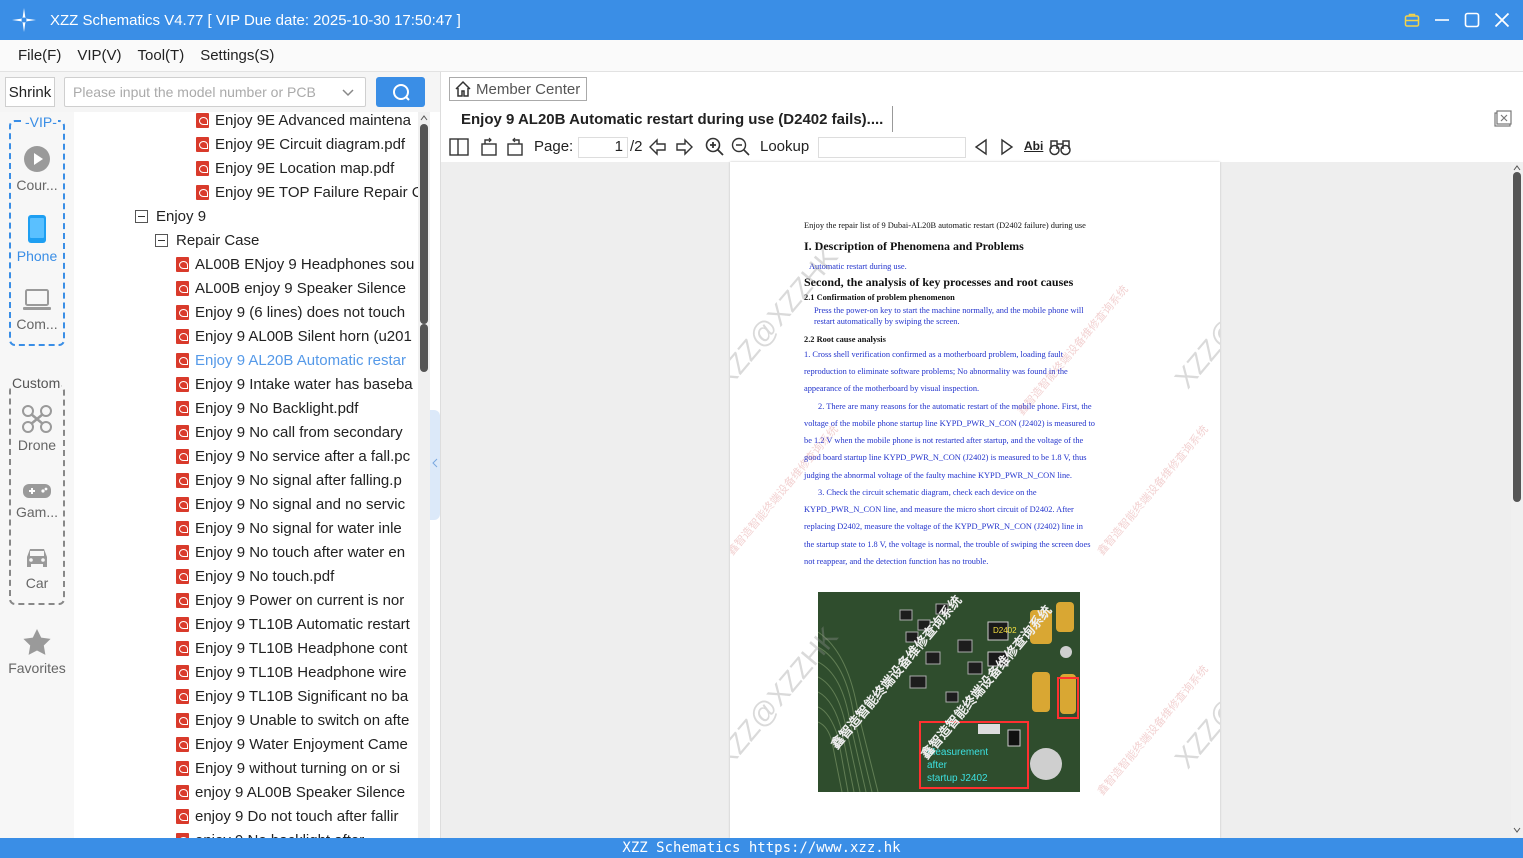  Describe the element at coordinates (300, 144) in the screenshot. I see `tree-file: Enjoy 9E Circuit diagram.pdf` at that location.